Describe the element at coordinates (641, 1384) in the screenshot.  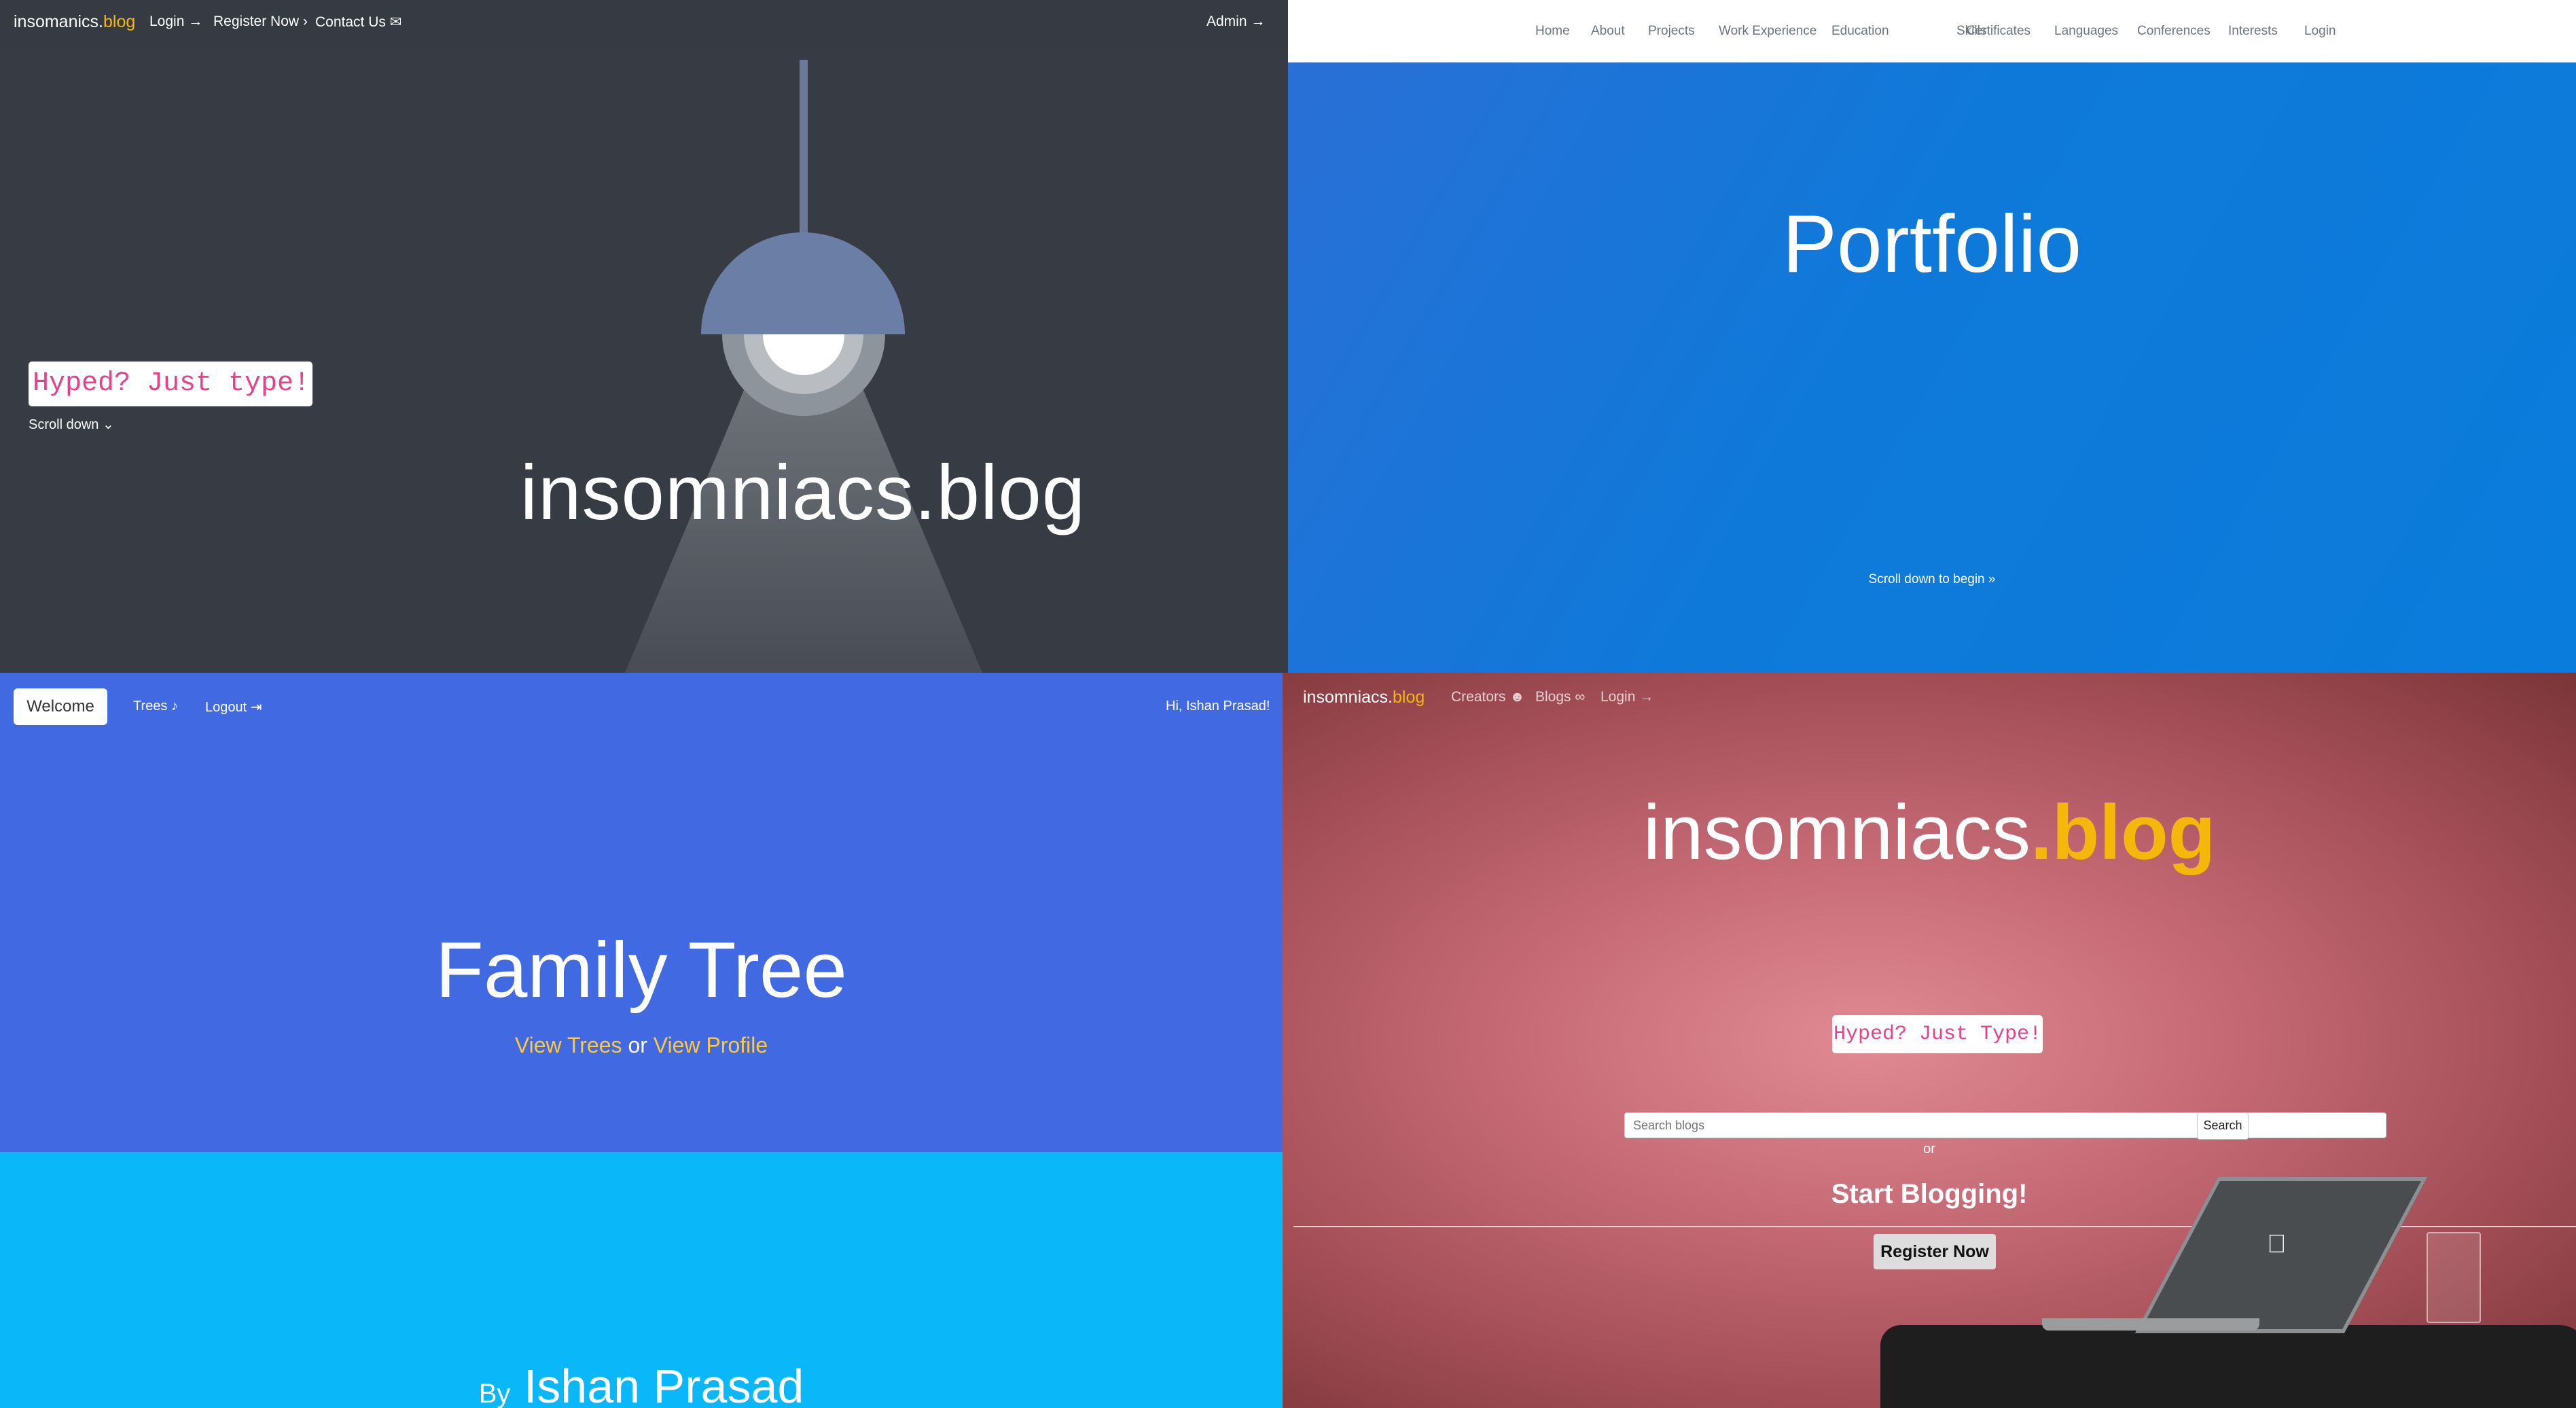
I see `author-credit: By Ishan Prasad` at that location.